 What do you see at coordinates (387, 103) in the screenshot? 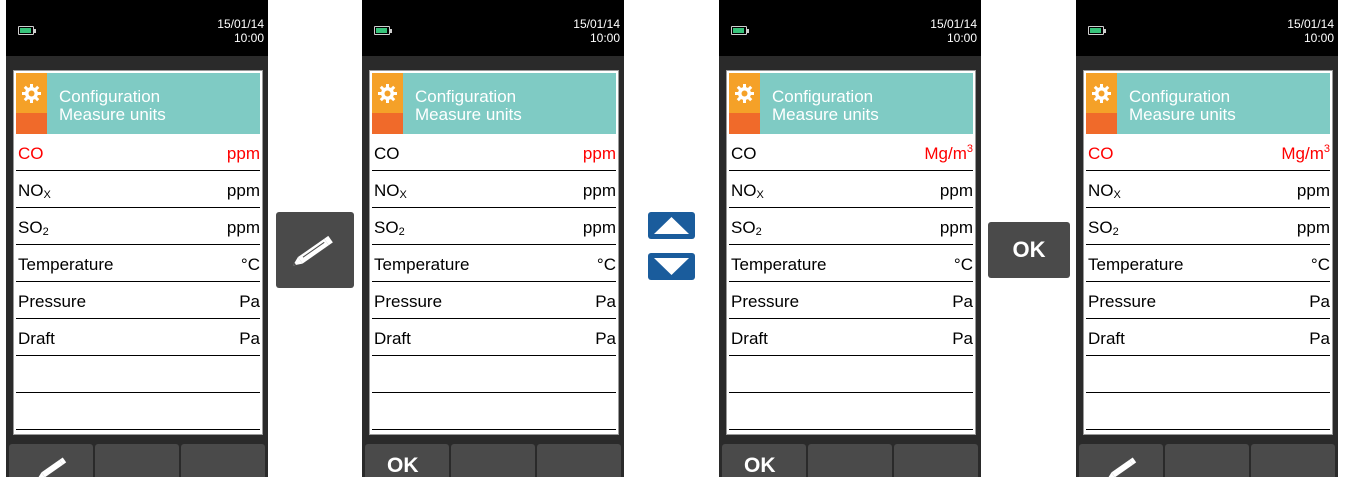
I see `gear-badge` at bounding box center [387, 103].